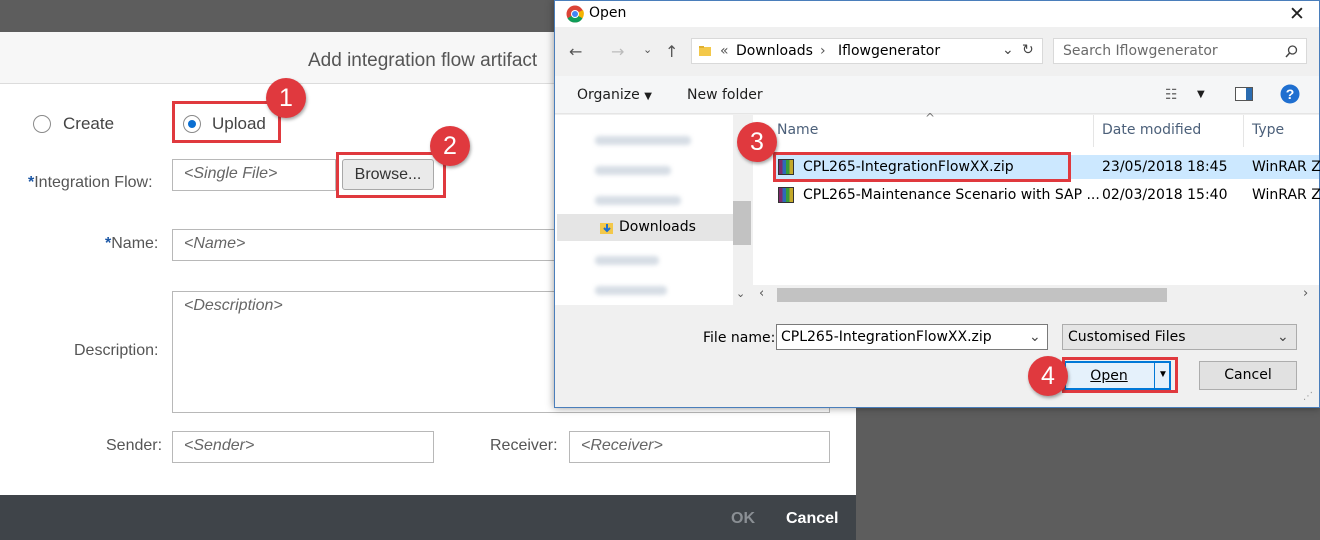  Describe the element at coordinates (739, 338) in the screenshot. I see `file-name-label: File name:` at that location.